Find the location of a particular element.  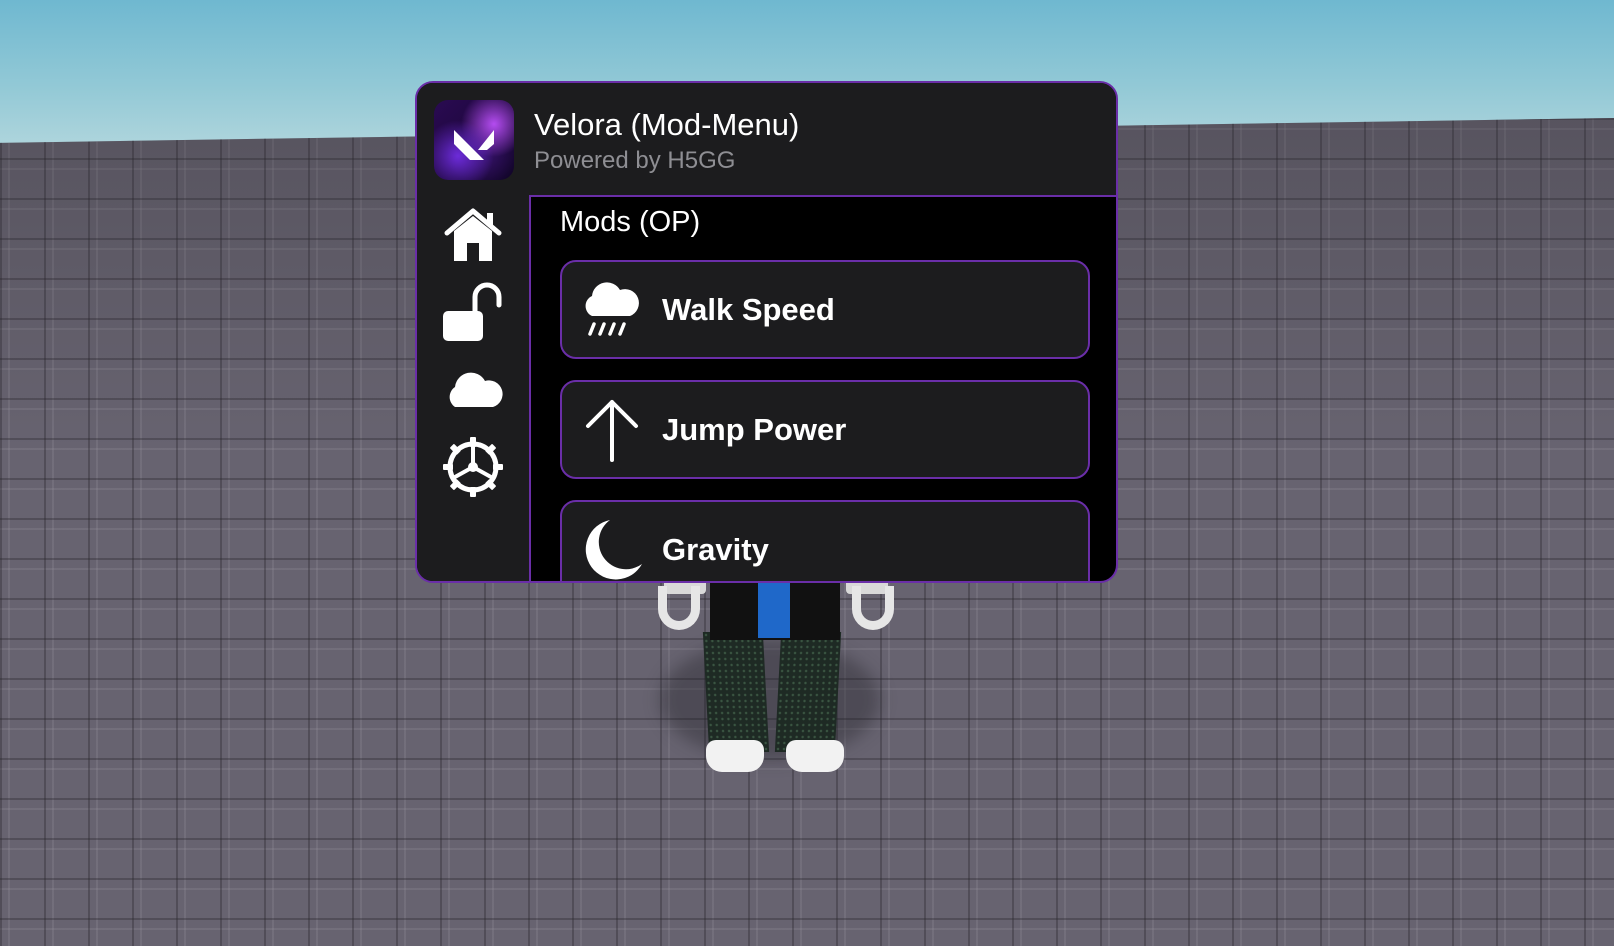

sidebar-item-home is located at coordinates (473, 235).